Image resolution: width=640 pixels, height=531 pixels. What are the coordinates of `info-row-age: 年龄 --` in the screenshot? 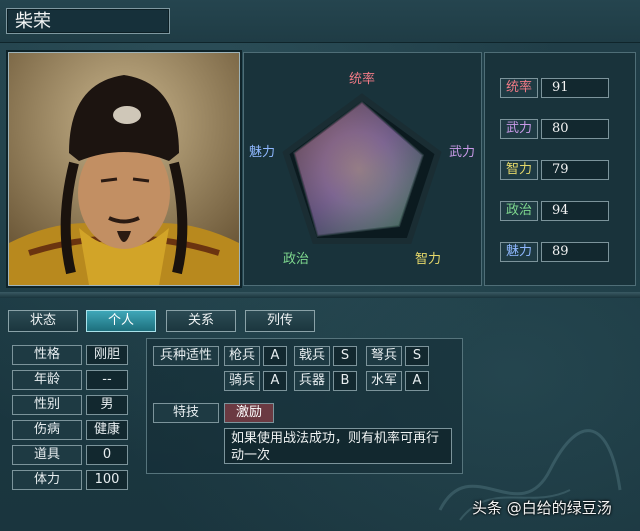 It's located at (68, 380).